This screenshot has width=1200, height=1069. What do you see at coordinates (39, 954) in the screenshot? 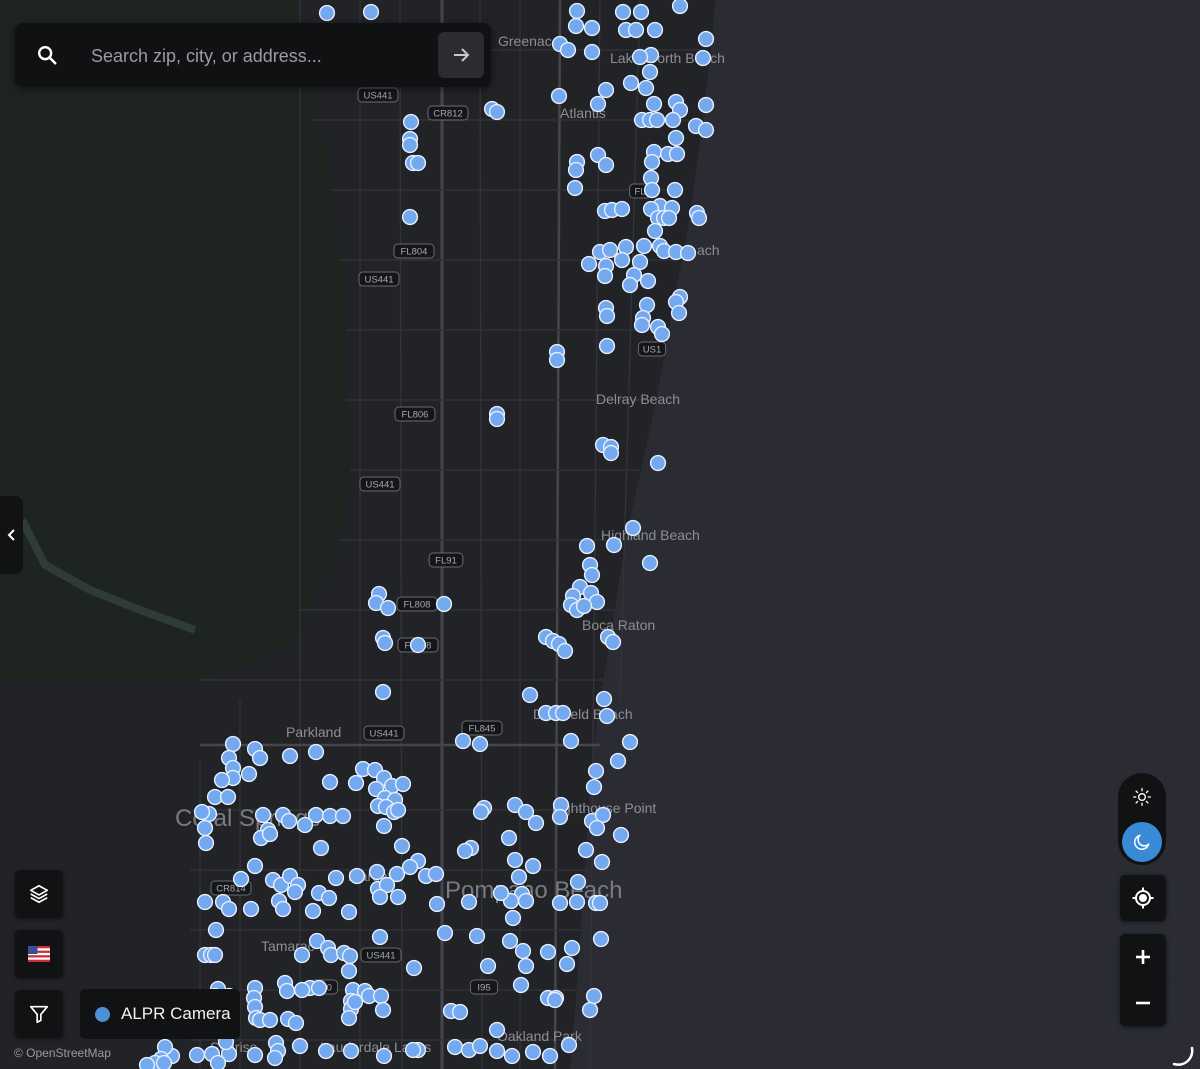
I see `region-button` at bounding box center [39, 954].